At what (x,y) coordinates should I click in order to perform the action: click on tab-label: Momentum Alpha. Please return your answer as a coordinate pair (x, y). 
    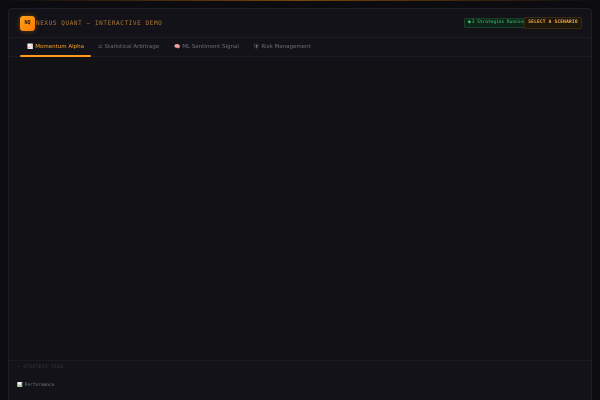
    Looking at the image, I should click on (59, 47).